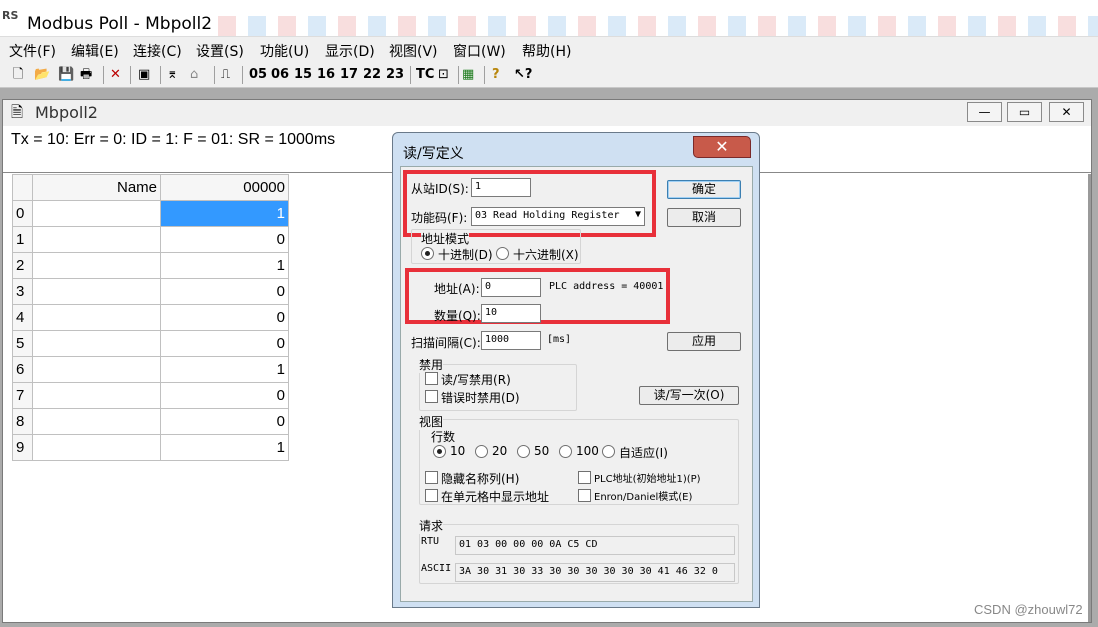 This screenshot has height=627, width=1098. Describe the element at coordinates (157, 51) in the screenshot. I see `menu-connect: 连接(C)` at that location.